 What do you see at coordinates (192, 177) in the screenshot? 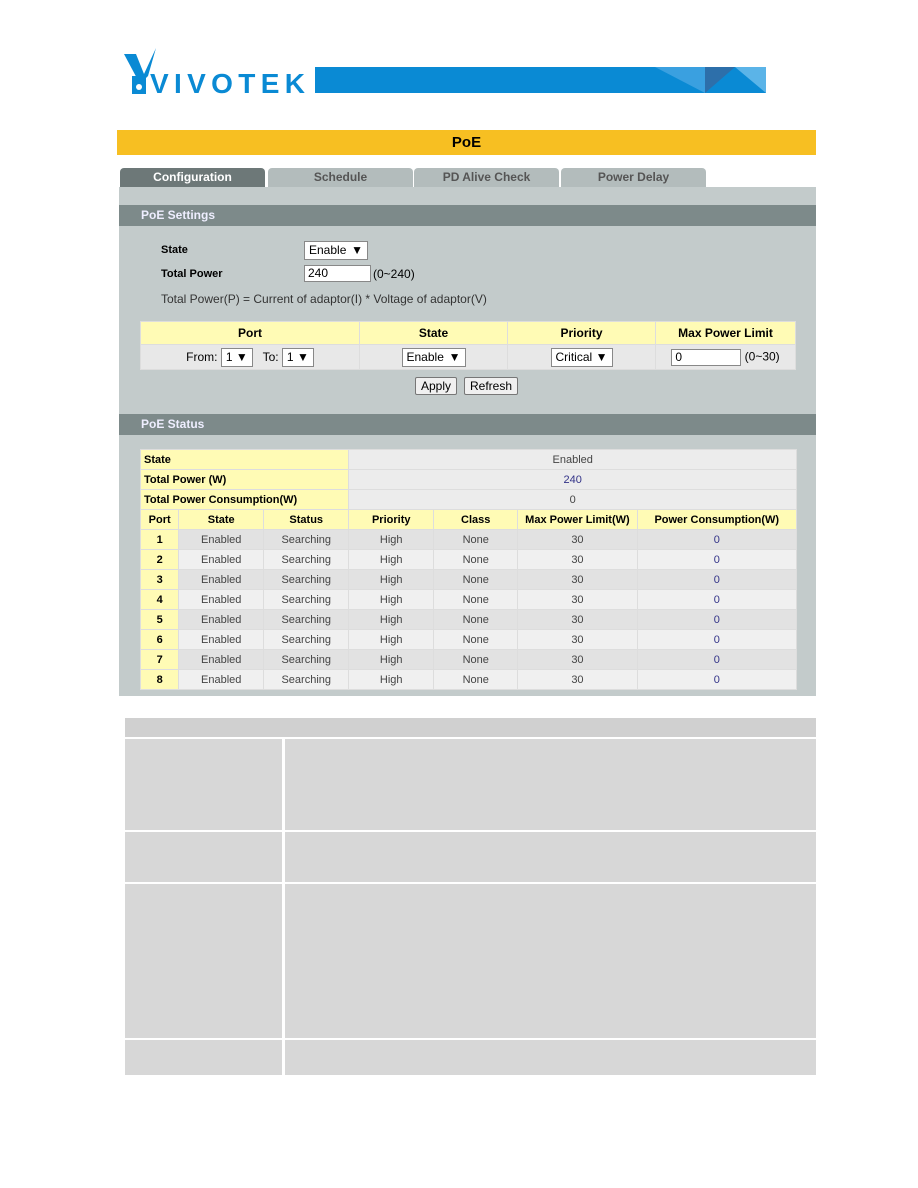
I see `tab-configuration: Configuration` at bounding box center [192, 177].